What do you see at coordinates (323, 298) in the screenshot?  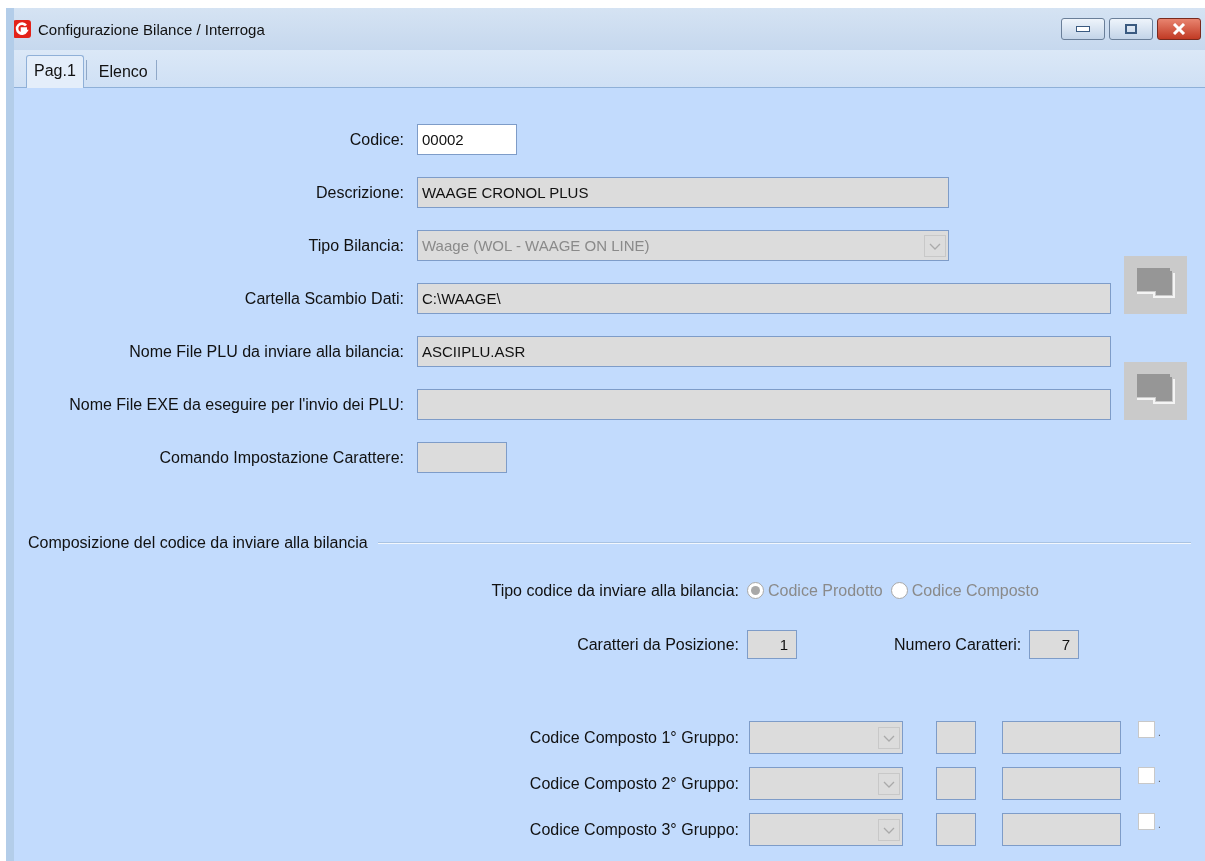 I see `field-label: Cartella Scambio Dati:` at bounding box center [323, 298].